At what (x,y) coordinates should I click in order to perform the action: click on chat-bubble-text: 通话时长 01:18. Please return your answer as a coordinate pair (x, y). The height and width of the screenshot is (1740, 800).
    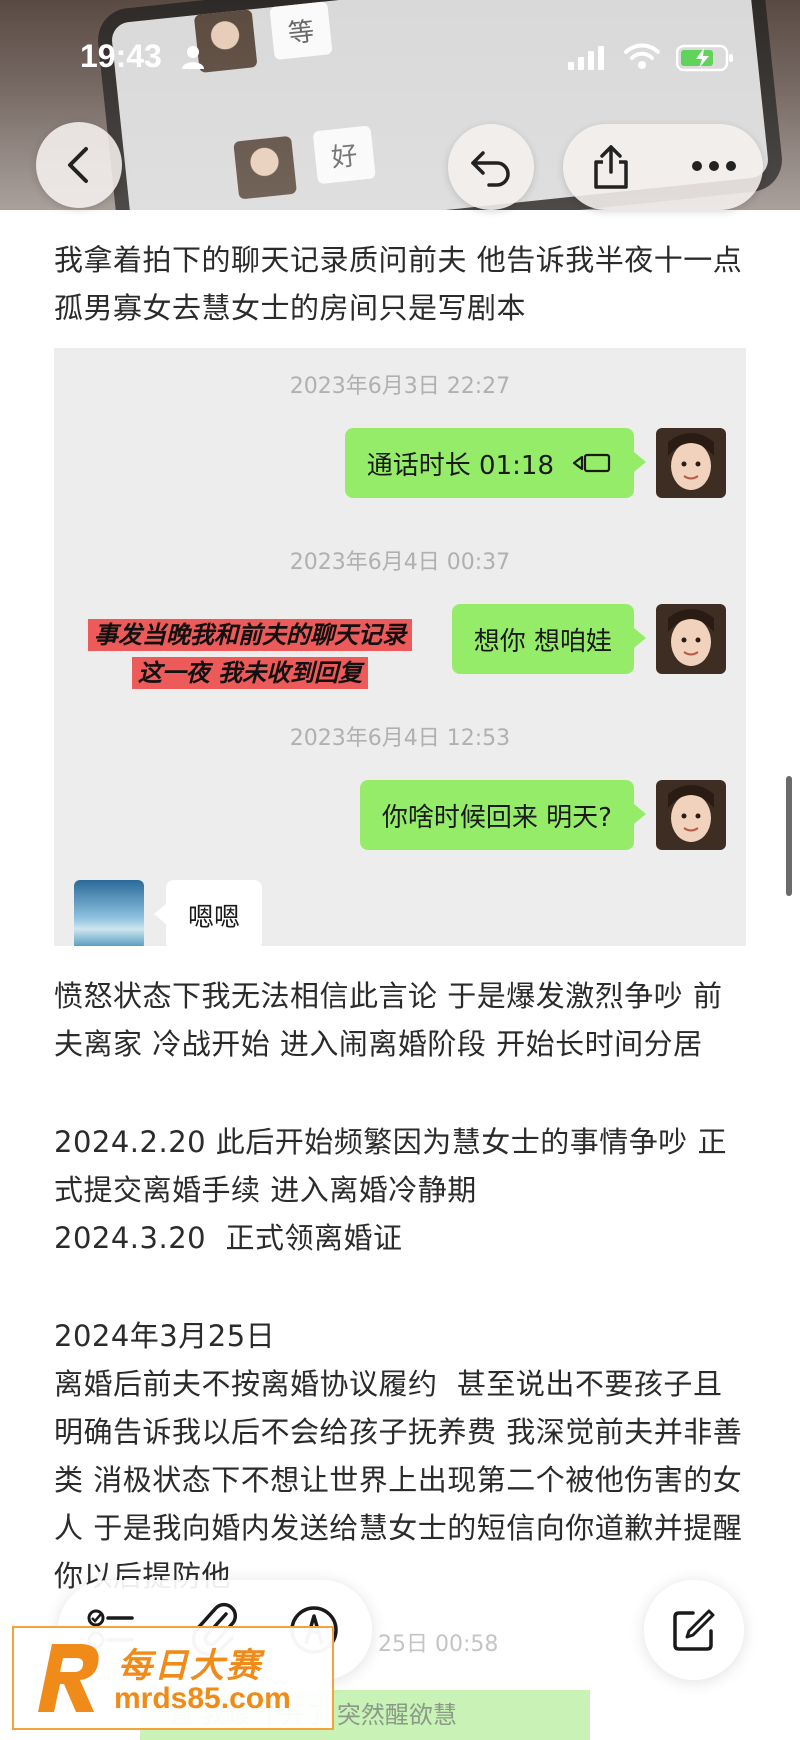
    Looking at the image, I should click on (460, 465).